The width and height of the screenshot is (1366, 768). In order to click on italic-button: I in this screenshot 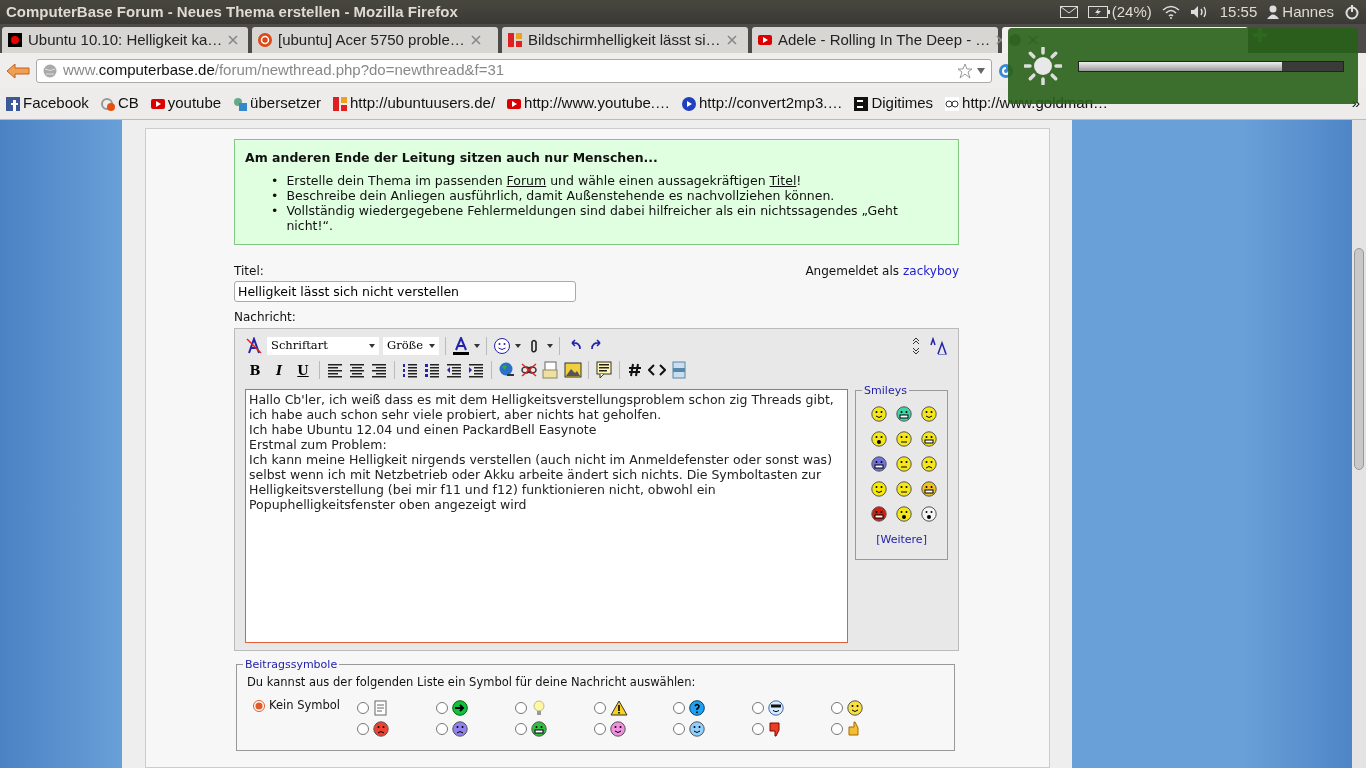, I will do `click(279, 370)`.